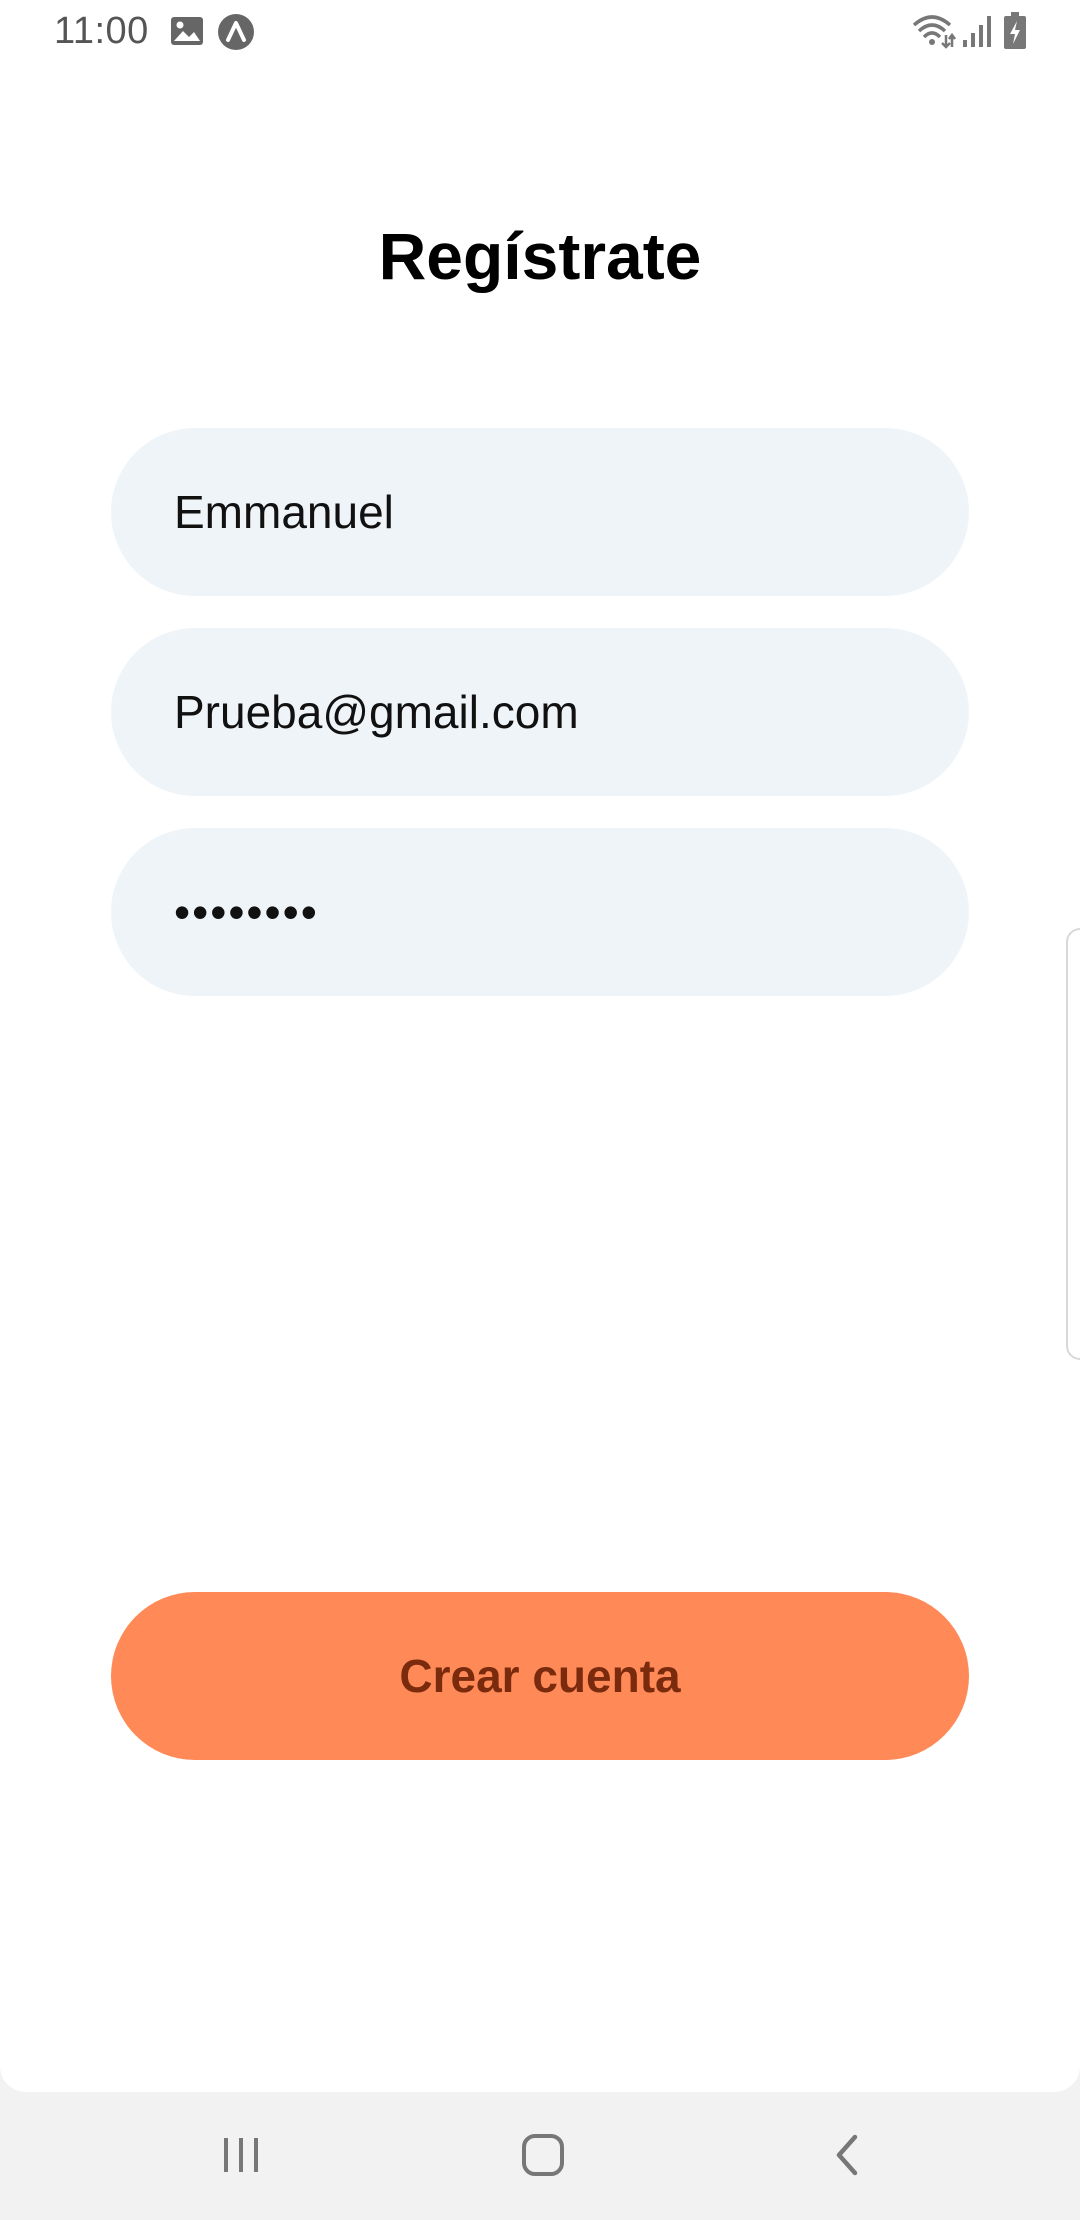 This screenshot has width=1080, height=2220. I want to click on page-title: Regístrate, so click(540, 256).